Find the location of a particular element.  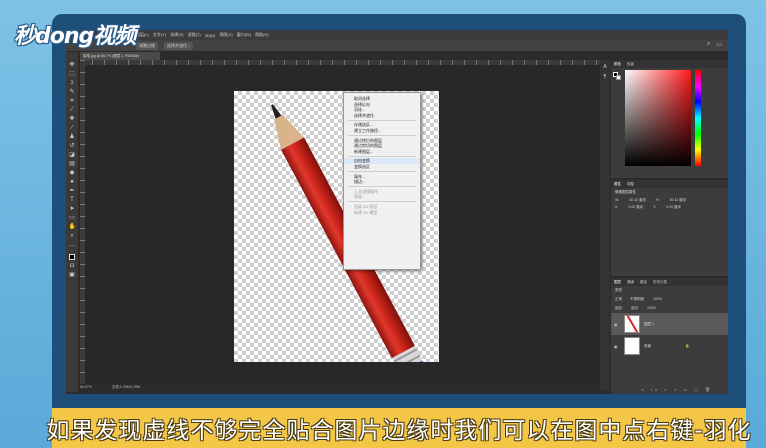

layer-row-background: ◉ 背景 🔒 is located at coordinates (669, 346).